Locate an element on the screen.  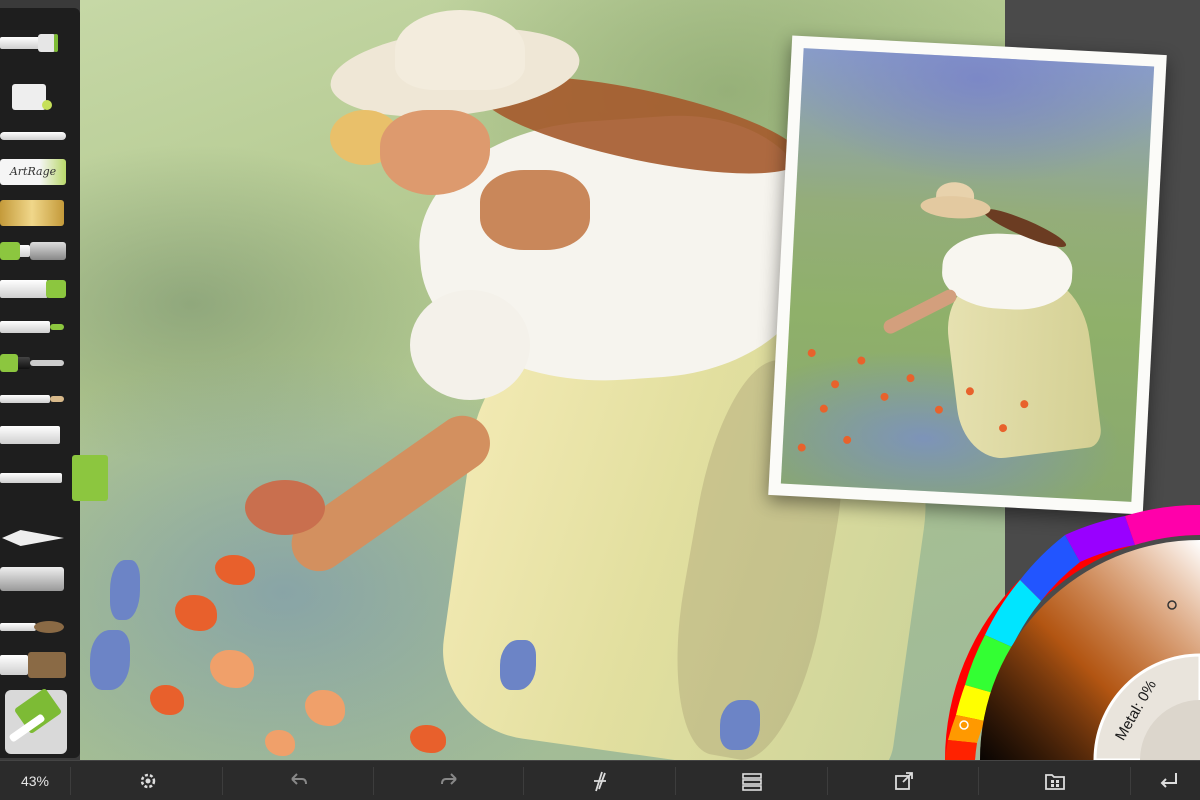
glitter-tube-tool-icon is located at coordinates (36, 213).